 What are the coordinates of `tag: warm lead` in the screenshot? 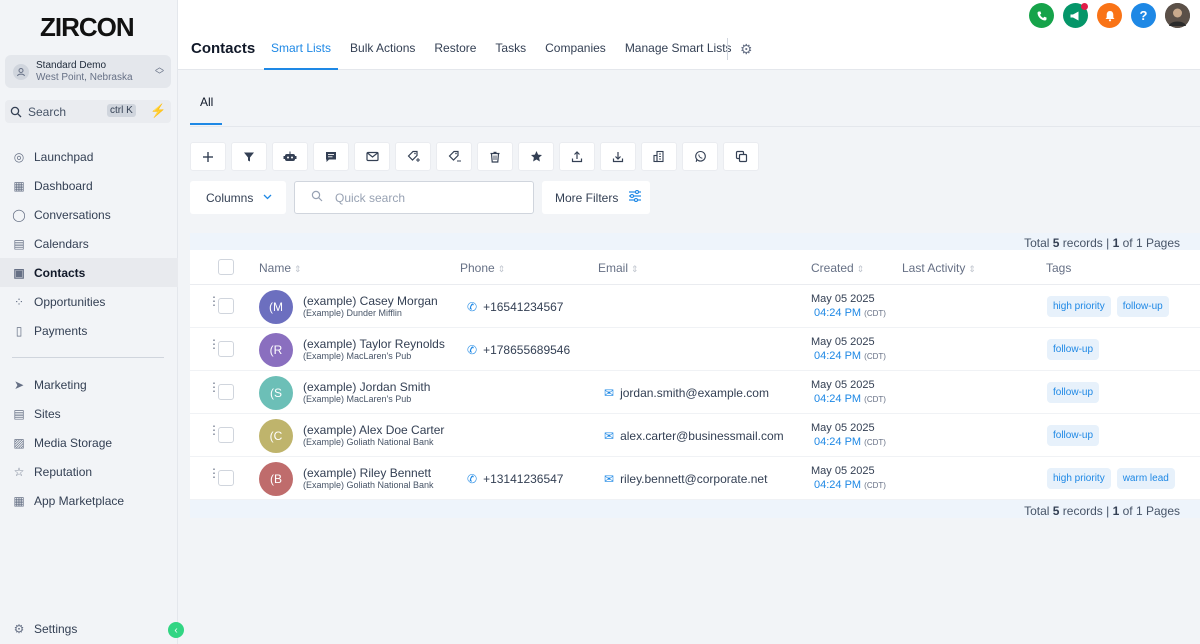 It's located at (1145, 478).